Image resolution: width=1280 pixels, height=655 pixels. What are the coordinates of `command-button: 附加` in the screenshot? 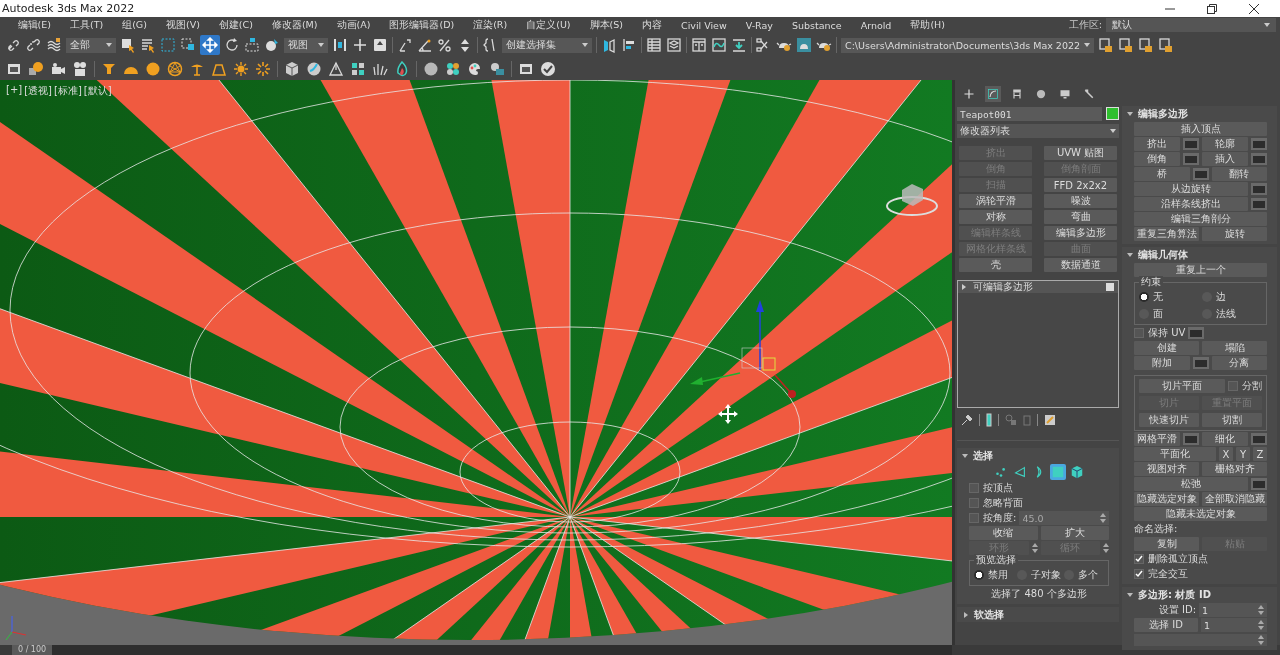 It's located at (1162, 363).